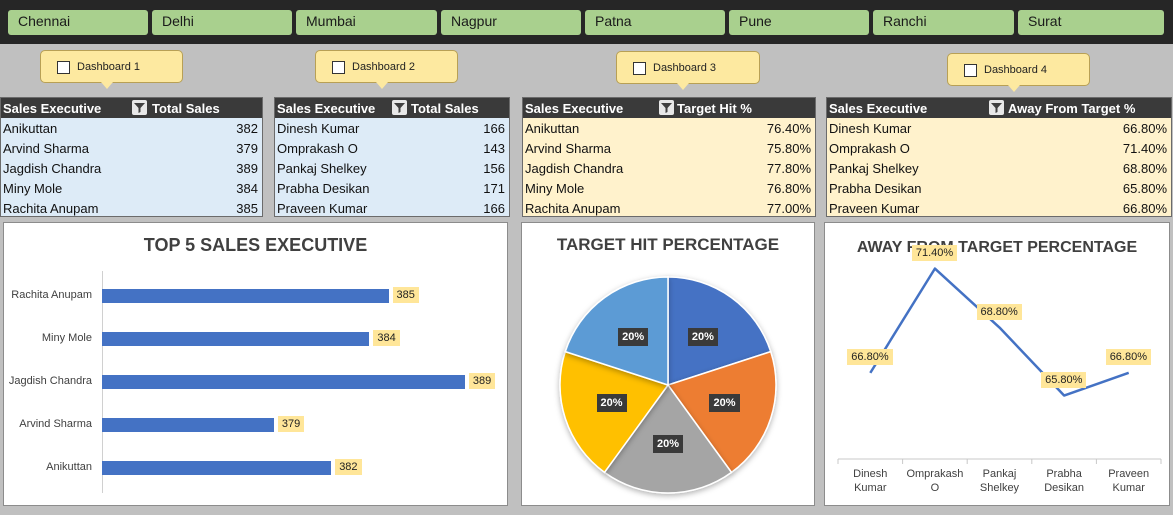  I want to click on dashboard-4-label: Dashboard 4, so click(1015, 70).